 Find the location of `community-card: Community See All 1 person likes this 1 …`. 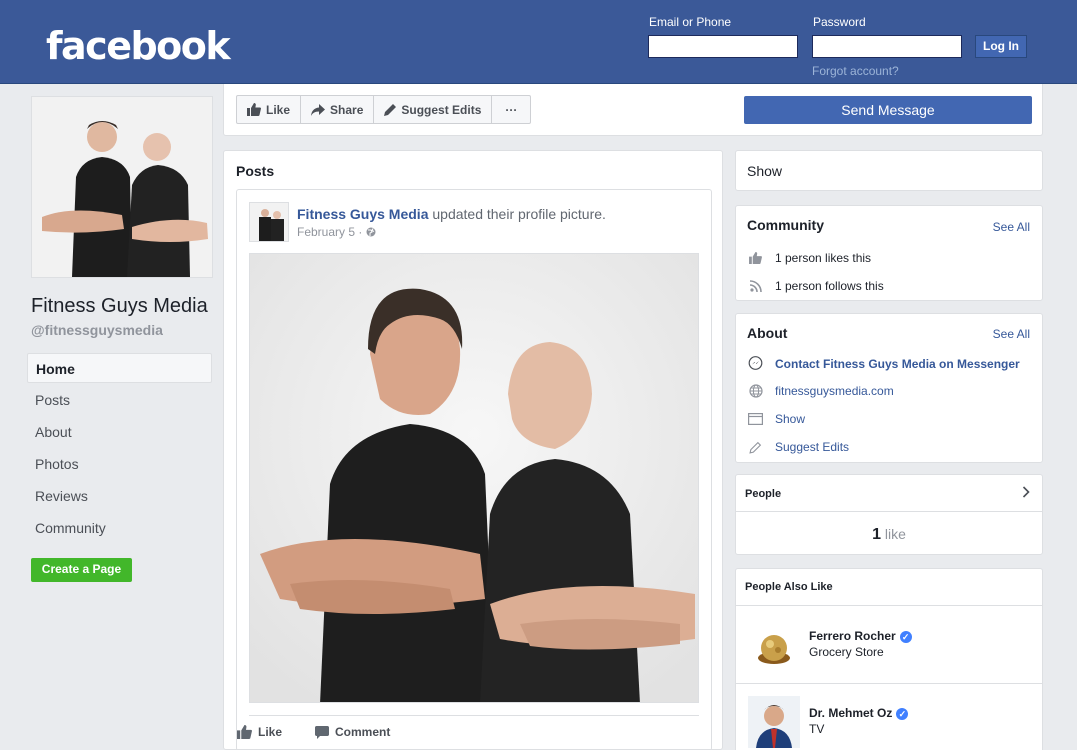

community-card: Community See All 1 person likes this 1 … is located at coordinates (889, 253).